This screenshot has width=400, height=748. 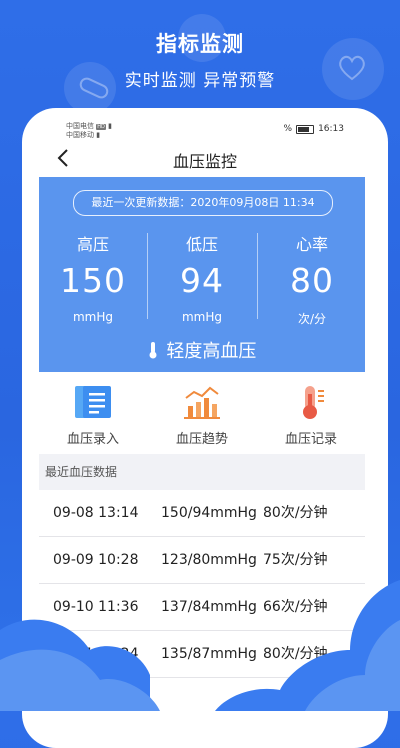 I want to click on carrier-info: 中国电信 HD ▮ 中国移动 ▮, so click(x=89, y=130).